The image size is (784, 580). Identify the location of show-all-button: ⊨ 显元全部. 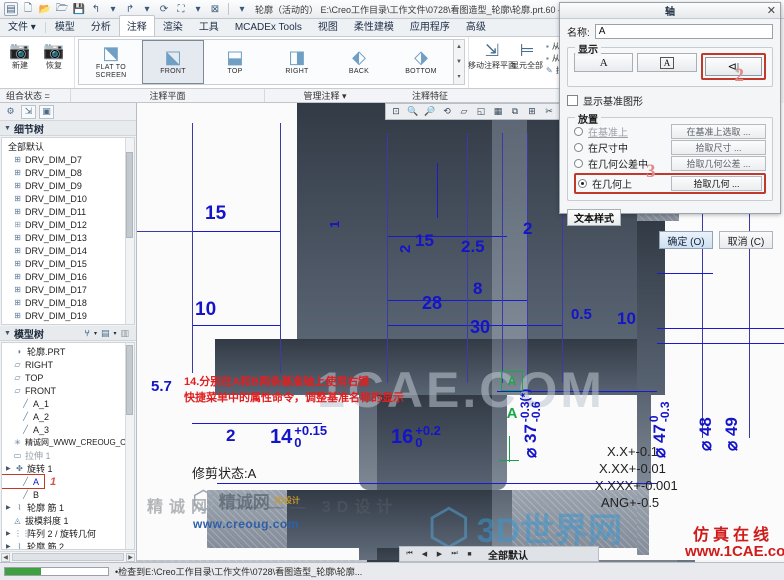
(527, 54).